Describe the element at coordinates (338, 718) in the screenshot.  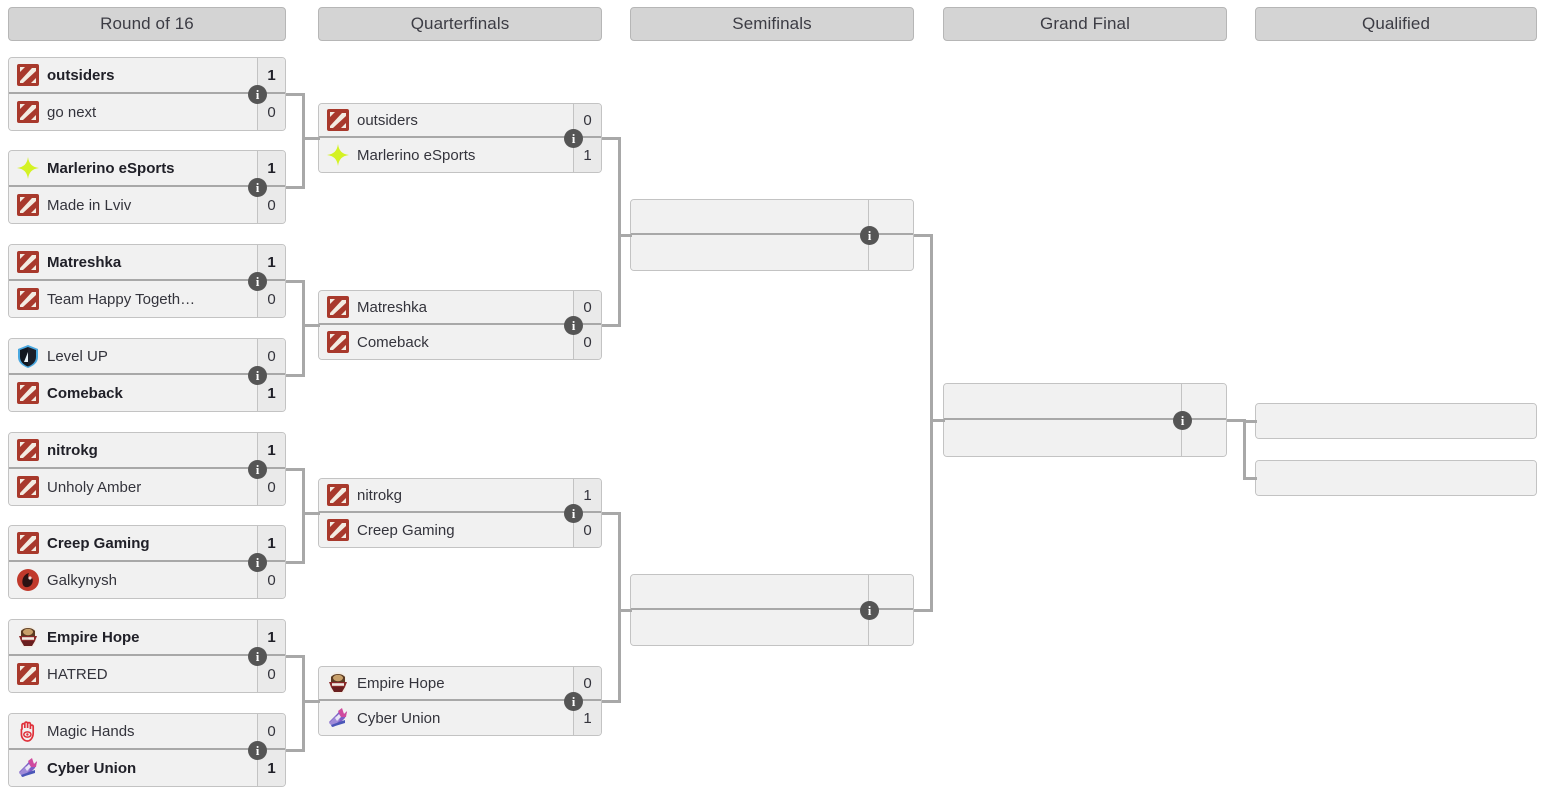
I see `cyberunion-icon` at that location.